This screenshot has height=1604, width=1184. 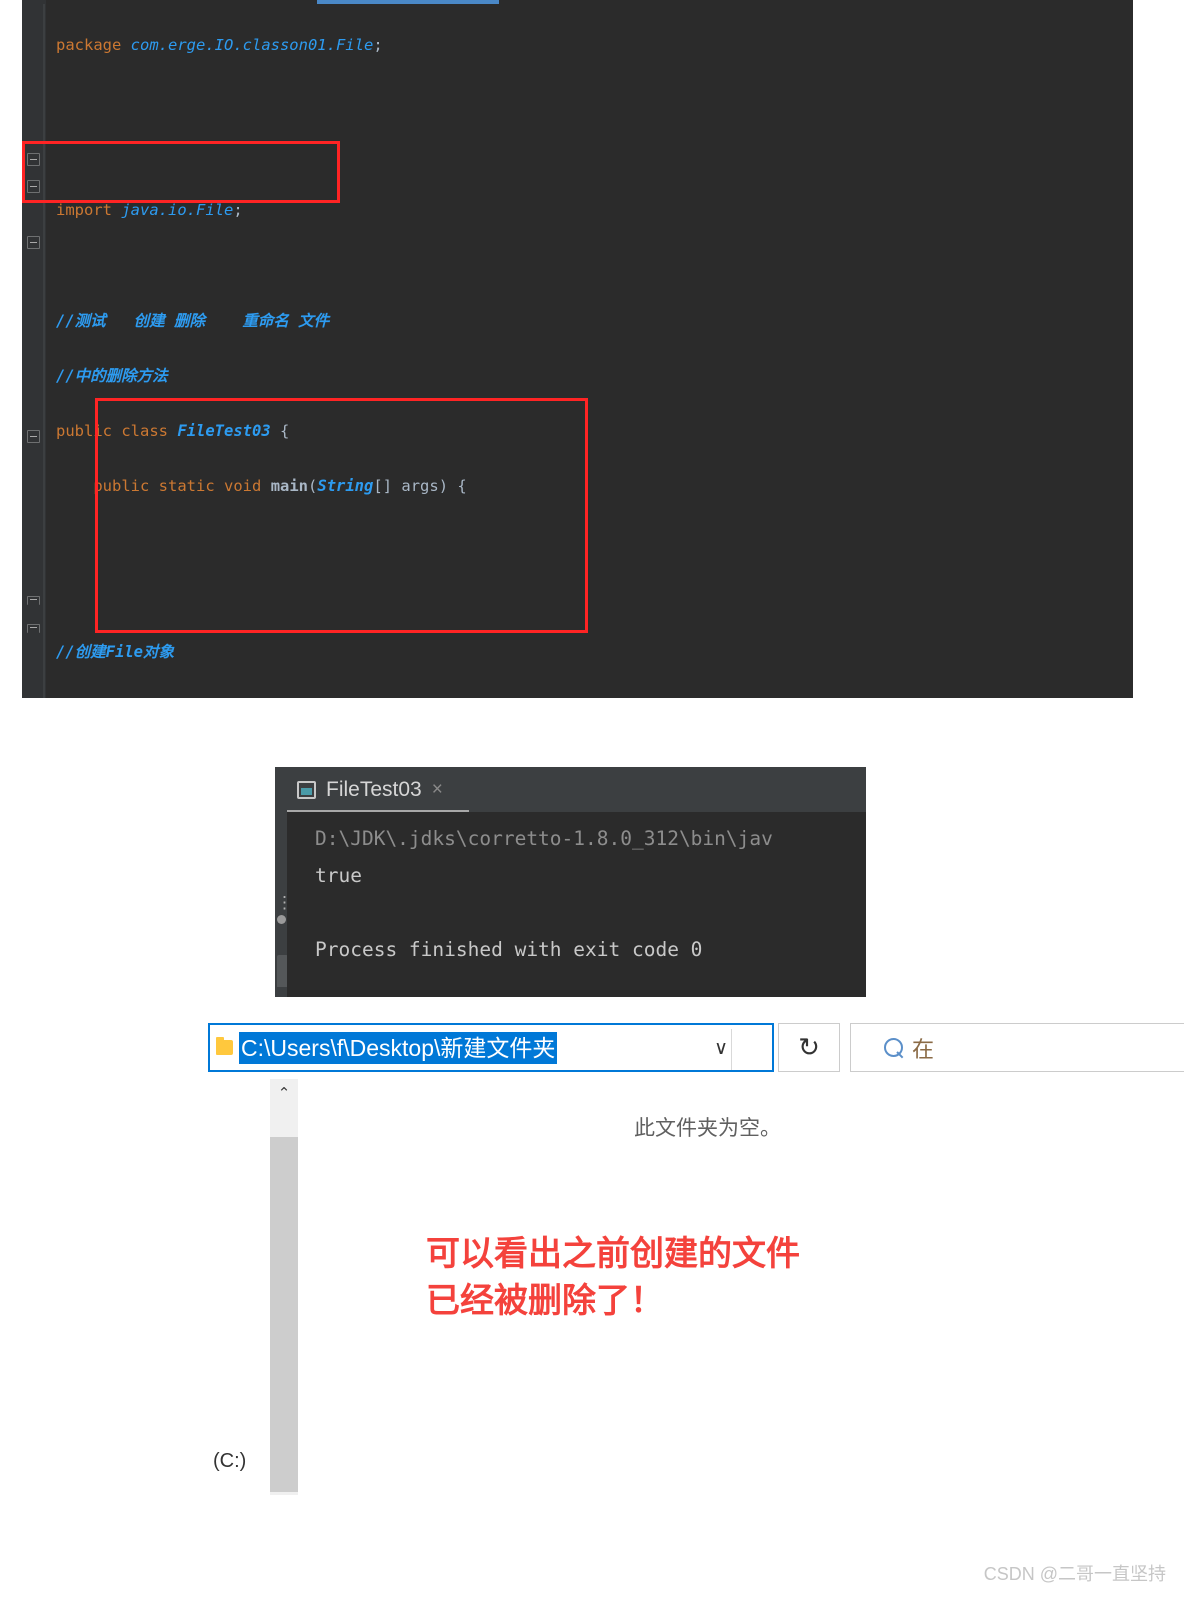 I want to click on scroll-up-icon: ⌃, so click(x=284, y=1093).